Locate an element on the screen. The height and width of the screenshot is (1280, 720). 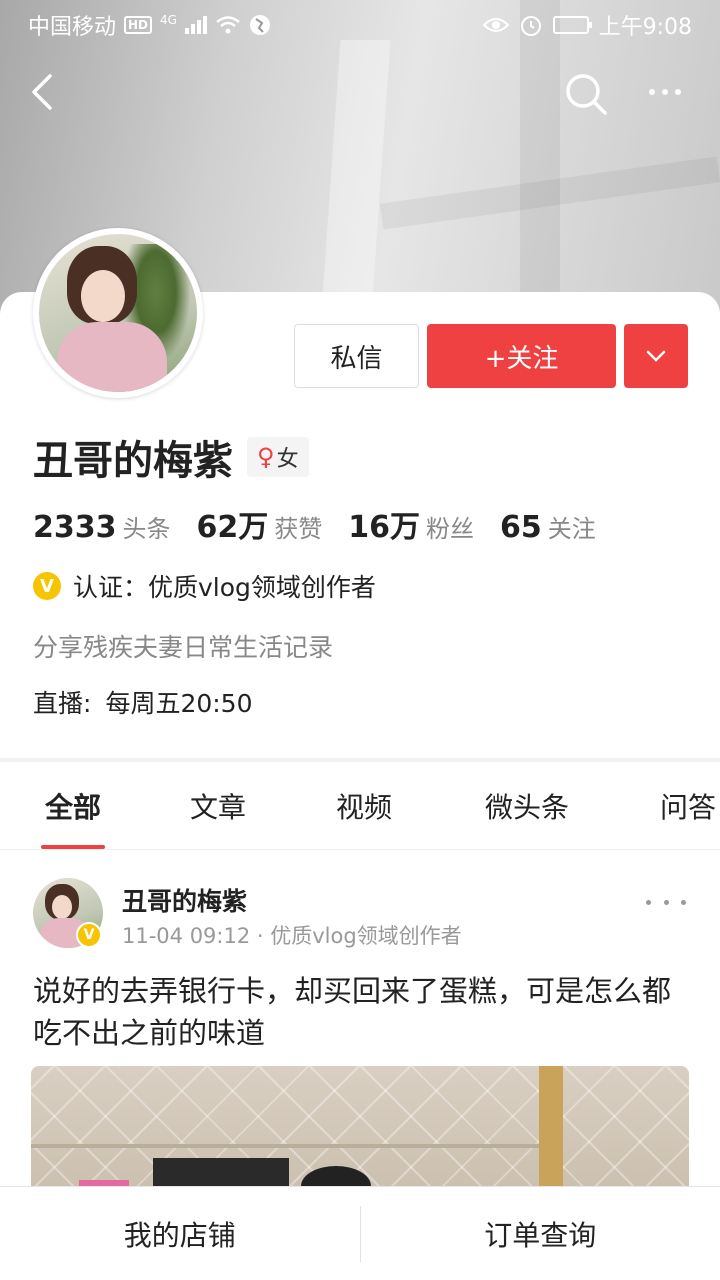
battery-icon is located at coordinates (572, 25).